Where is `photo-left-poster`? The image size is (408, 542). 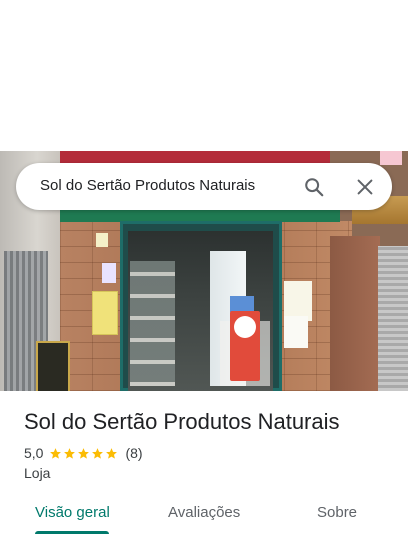
photo-left-poster is located at coordinates (53, 366).